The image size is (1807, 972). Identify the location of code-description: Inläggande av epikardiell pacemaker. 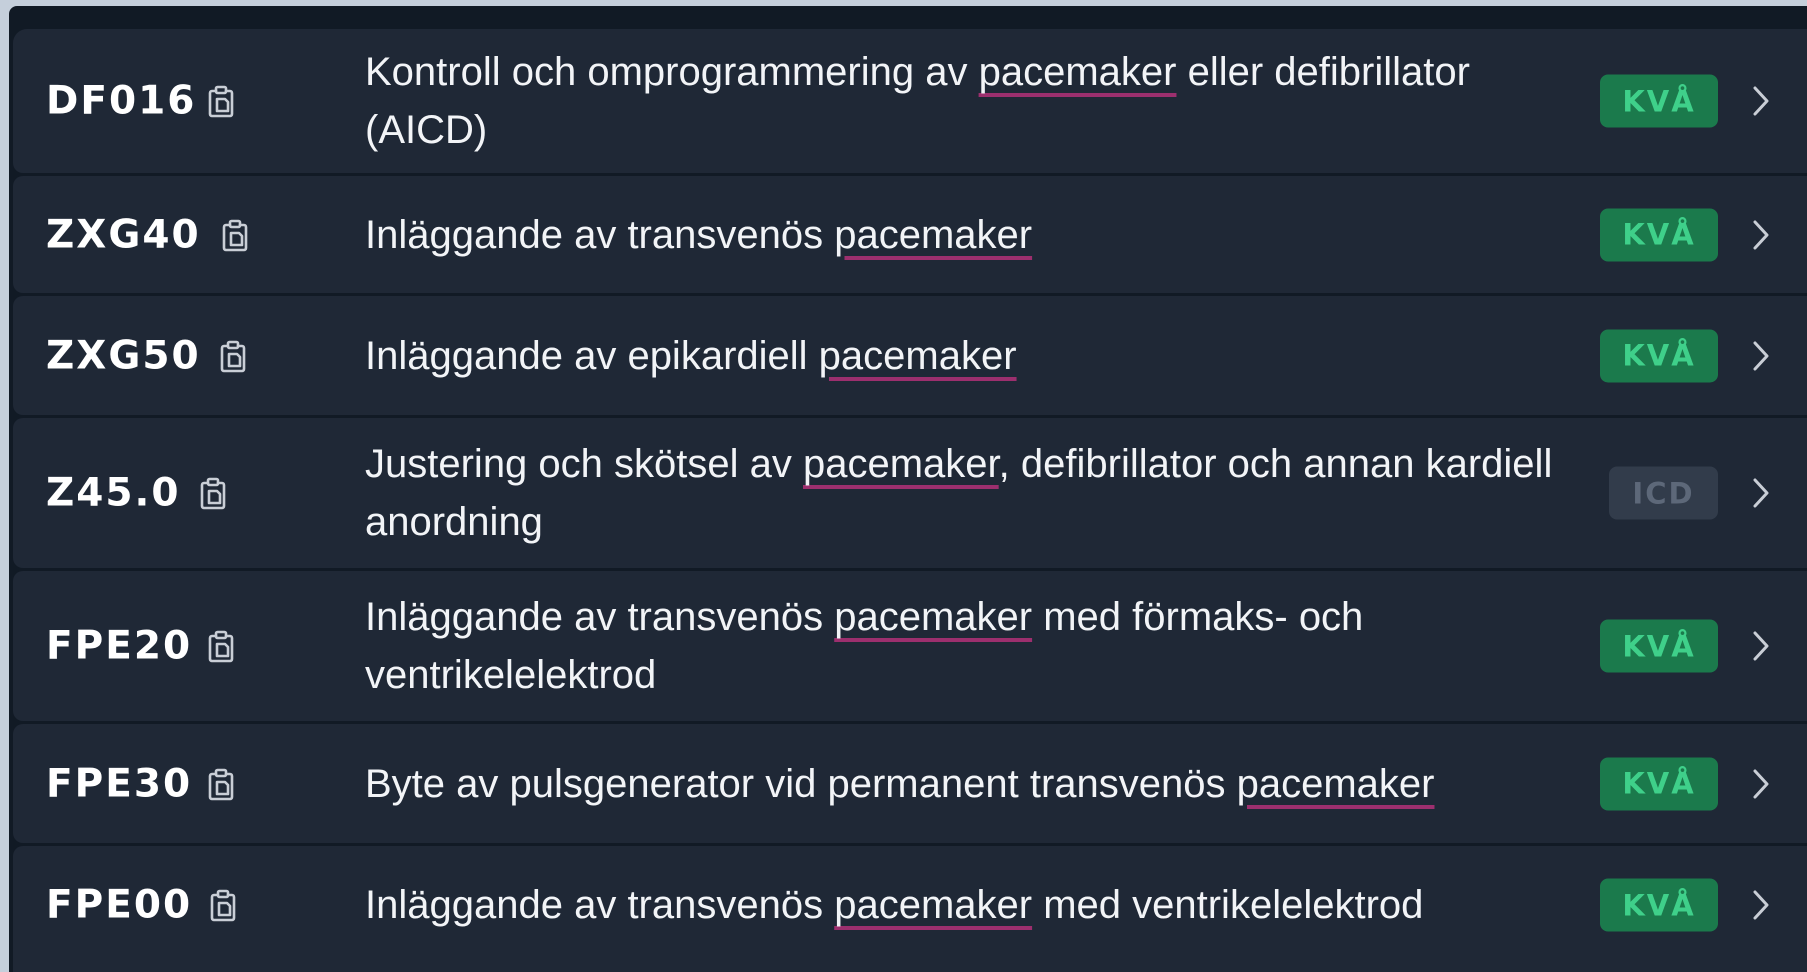
(691, 355).